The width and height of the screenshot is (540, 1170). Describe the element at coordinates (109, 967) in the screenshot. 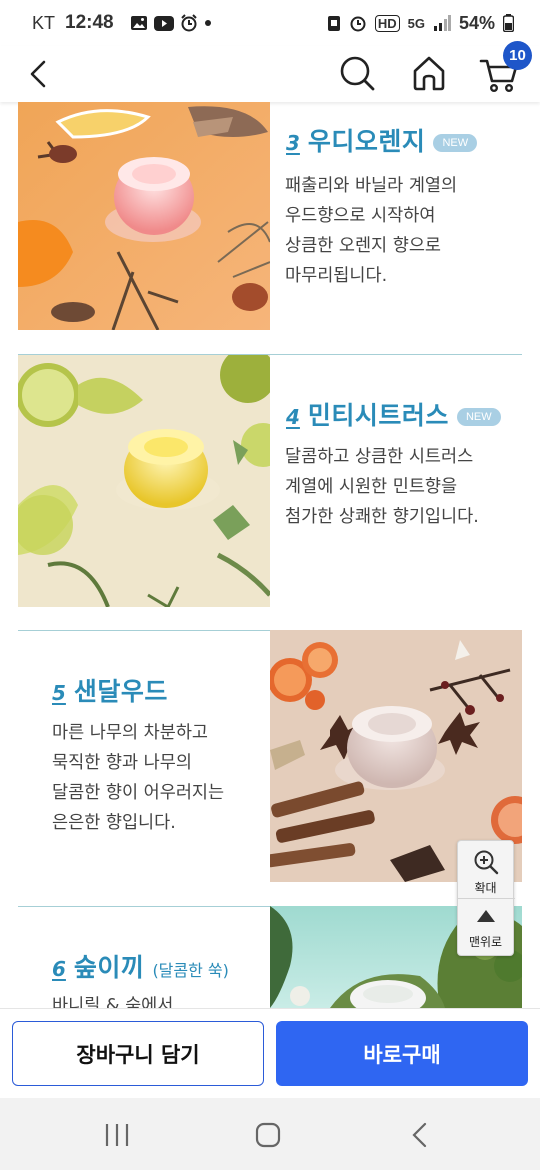

I see `product-name: 숲이끼` at that location.